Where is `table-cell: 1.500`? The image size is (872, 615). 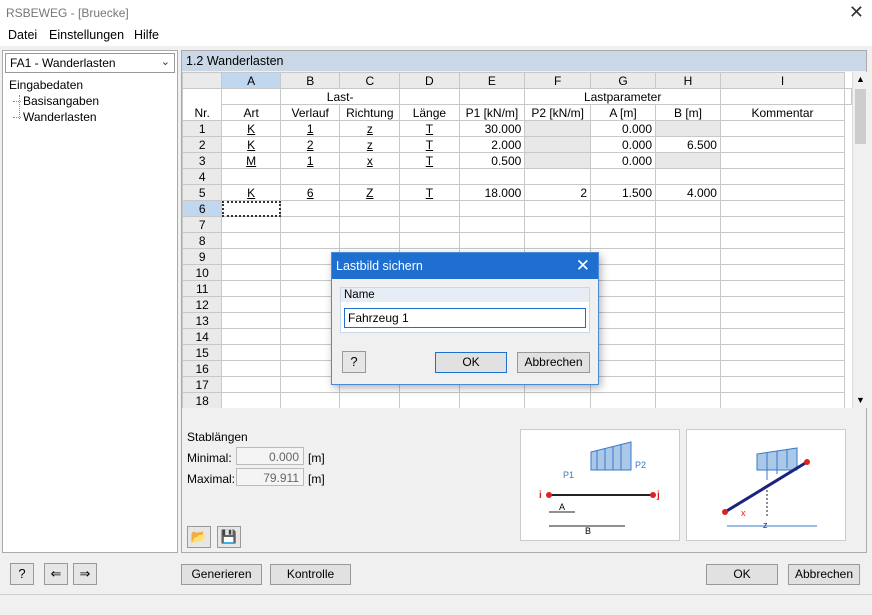
table-cell: 1.500 is located at coordinates (623, 192).